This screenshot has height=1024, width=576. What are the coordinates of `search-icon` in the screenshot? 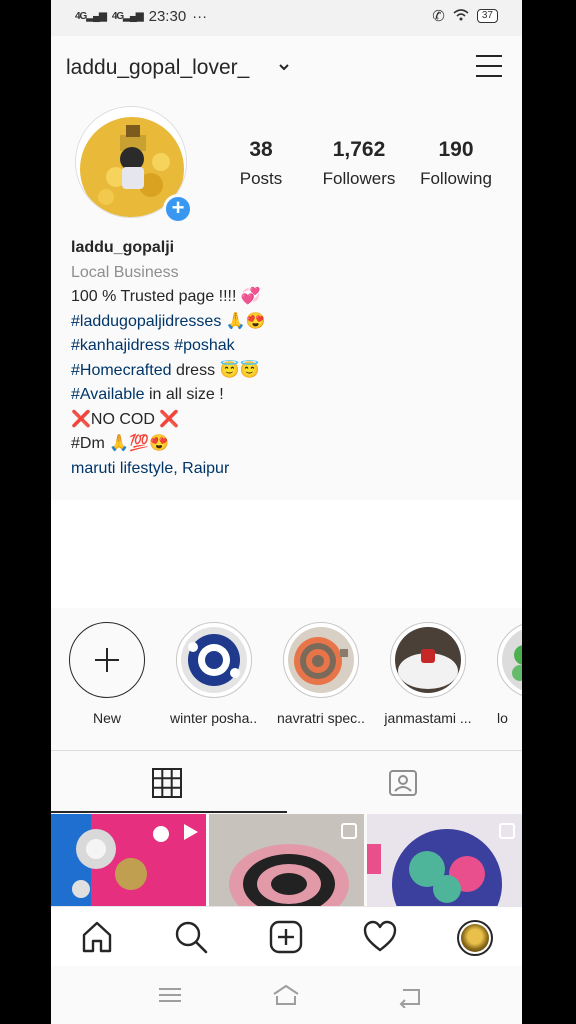 It's located at (191, 937).